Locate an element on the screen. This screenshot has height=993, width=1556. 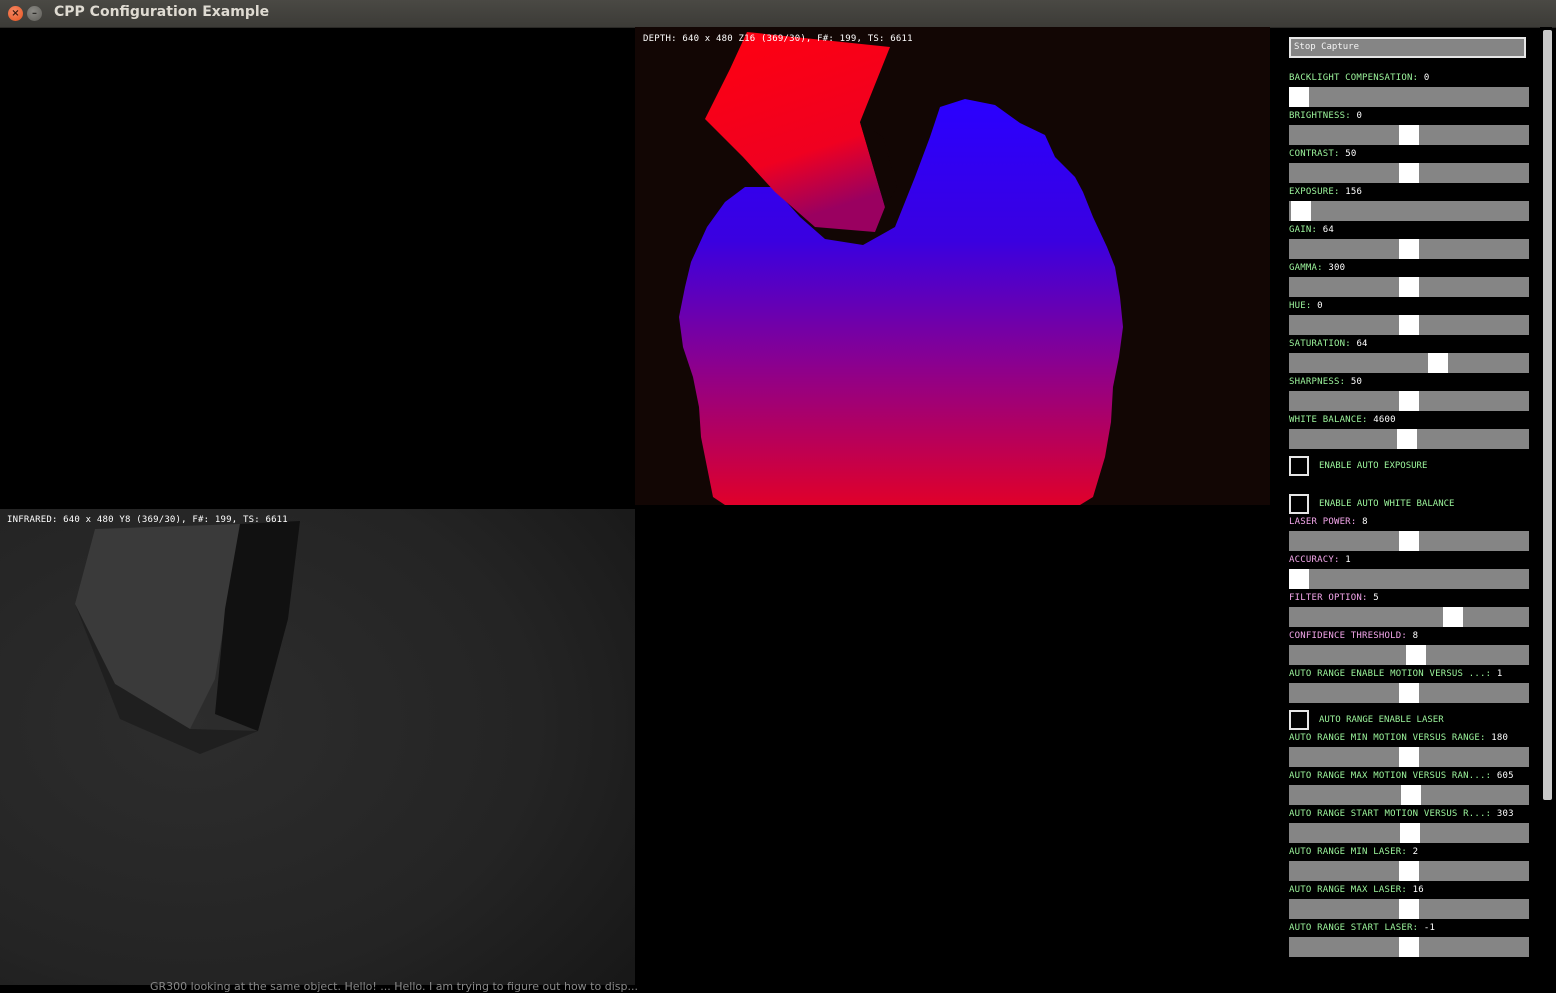
auto-range-min-laser-slider-thumb is located at coordinates (1409, 871).